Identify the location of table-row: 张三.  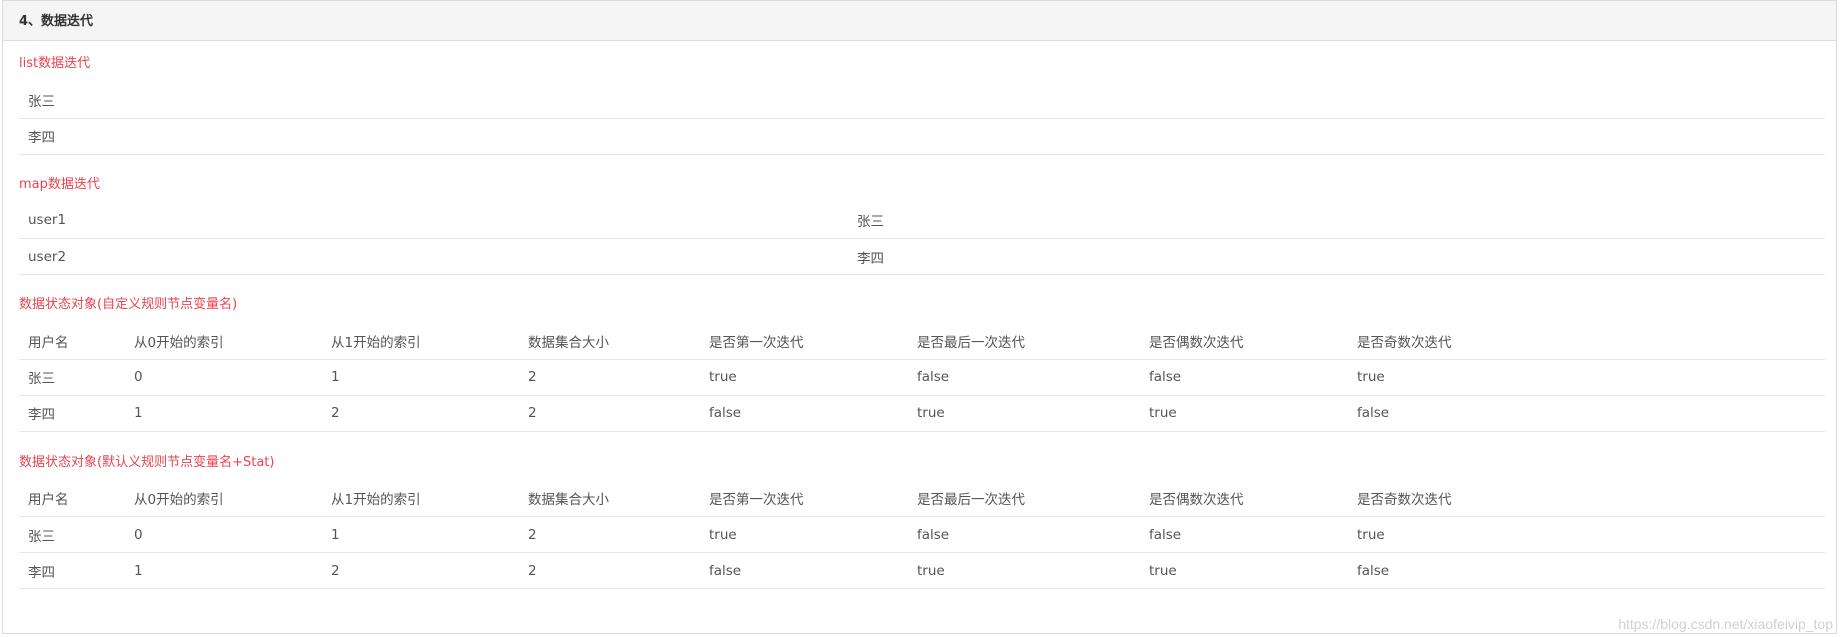
(922, 100).